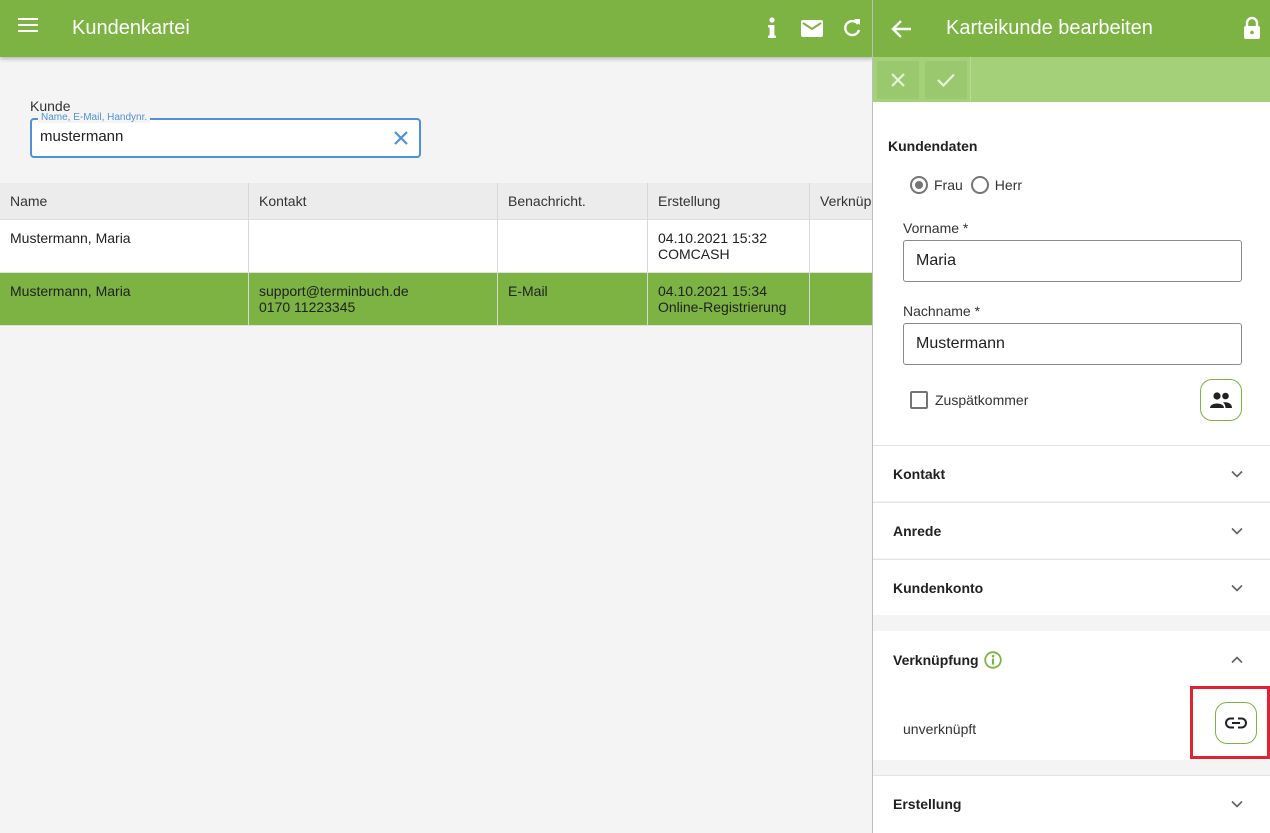 The height and width of the screenshot is (833, 1270). What do you see at coordinates (917, 531) in the screenshot?
I see `section-anrede-label: Anrede` at bounding box center [917, 531].